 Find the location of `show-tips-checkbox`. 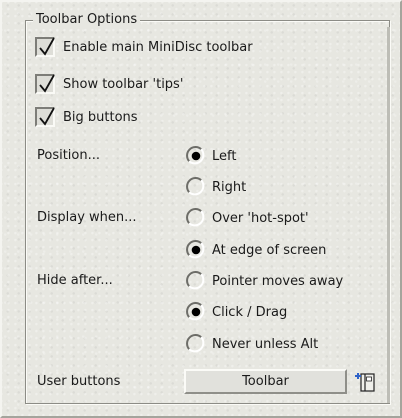

show-tips-checkbox is located at coordinates (45, 84).